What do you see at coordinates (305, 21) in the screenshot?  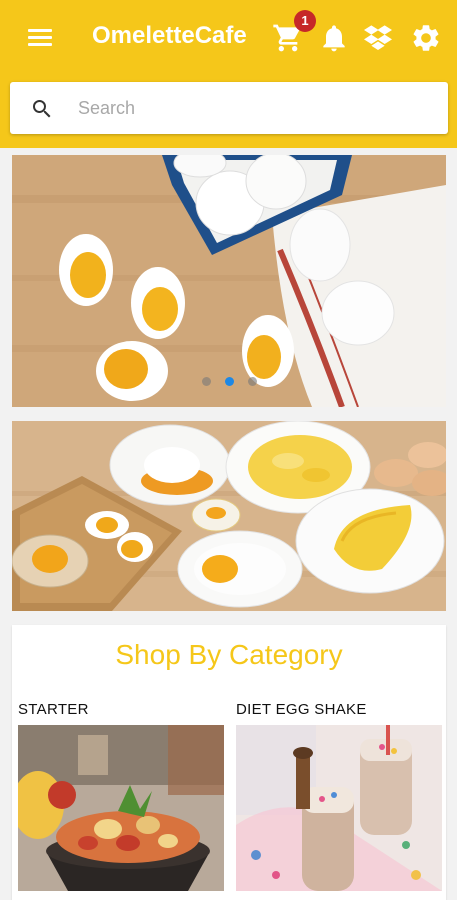 I see `cart-count-badge: 1` at bounding box center [305, 21].